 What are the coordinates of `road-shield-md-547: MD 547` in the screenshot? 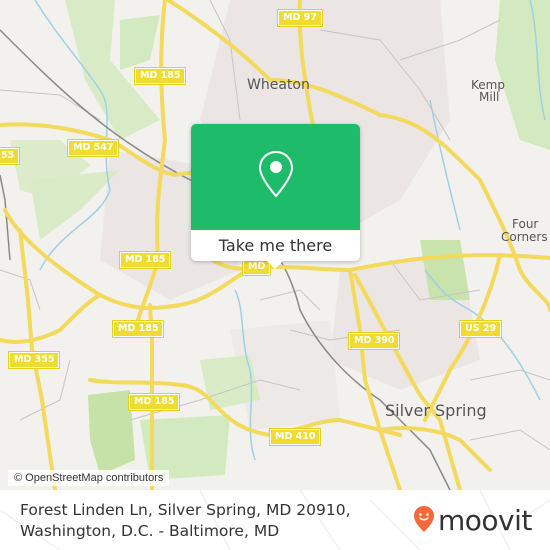 It's located at (93, 148).